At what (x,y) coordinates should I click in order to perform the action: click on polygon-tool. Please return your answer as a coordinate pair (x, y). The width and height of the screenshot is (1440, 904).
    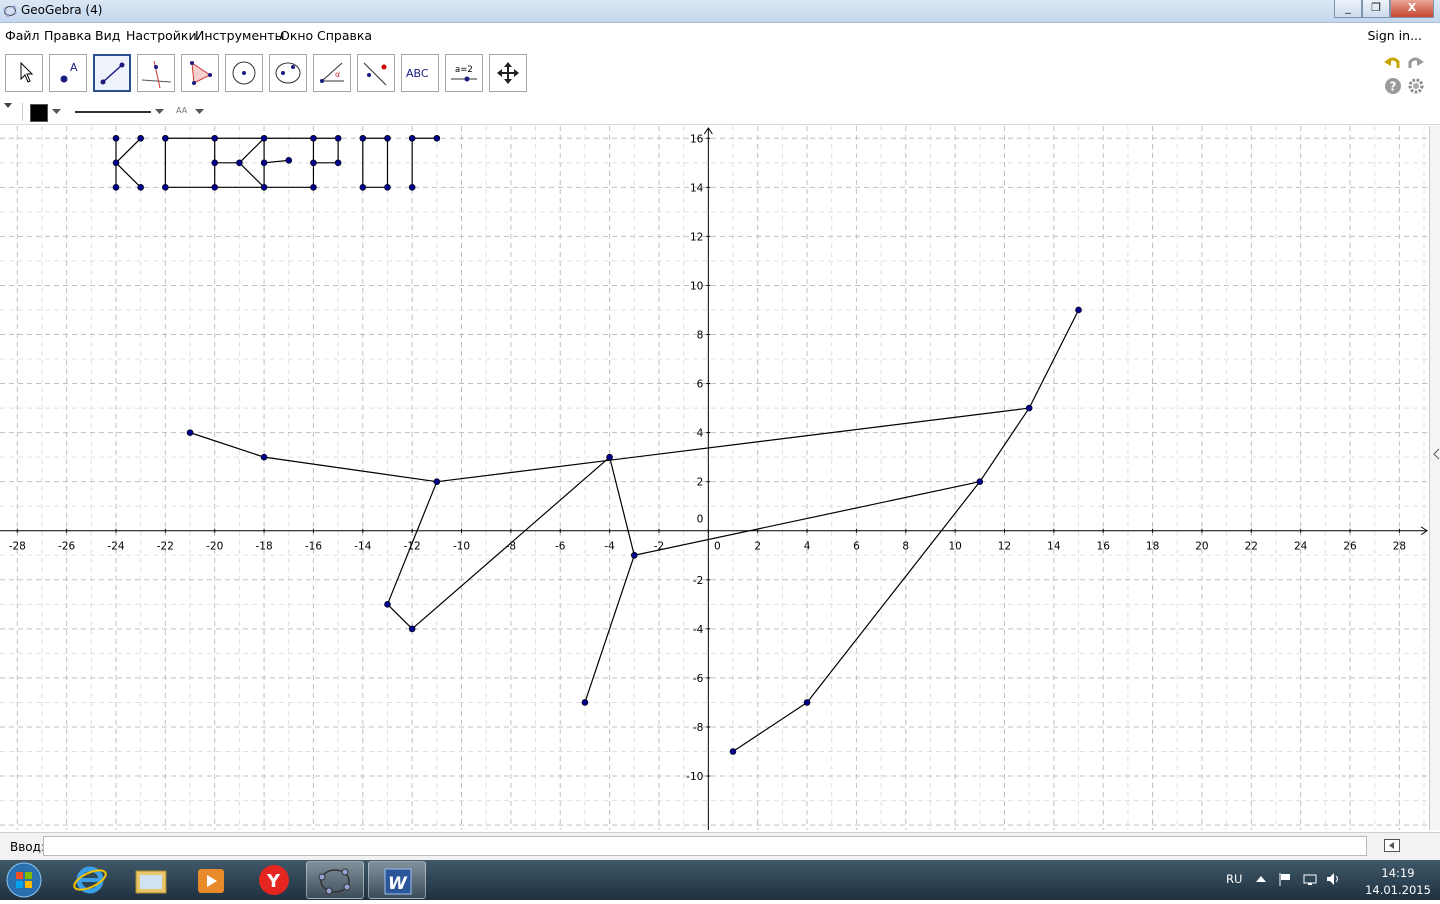
    Looking at the image, I should click on (200, 73).